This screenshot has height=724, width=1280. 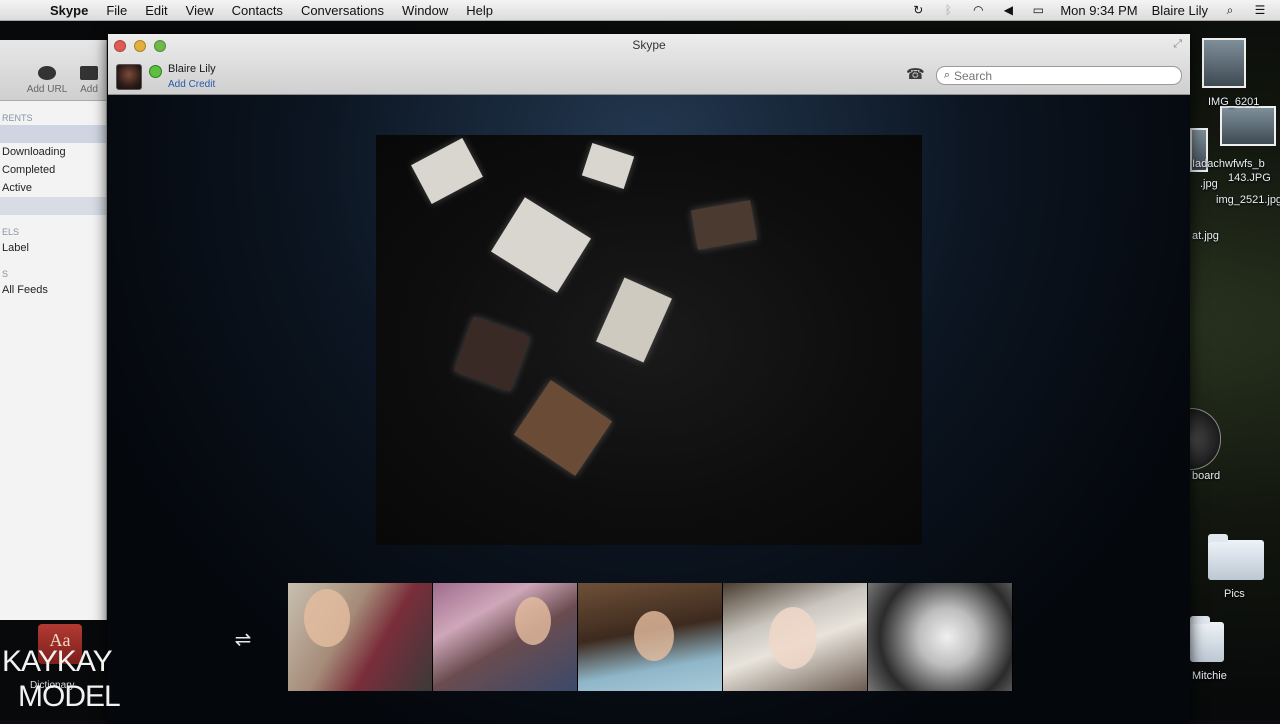 I want to click on online-status-icon, so click(x=155, y=71).